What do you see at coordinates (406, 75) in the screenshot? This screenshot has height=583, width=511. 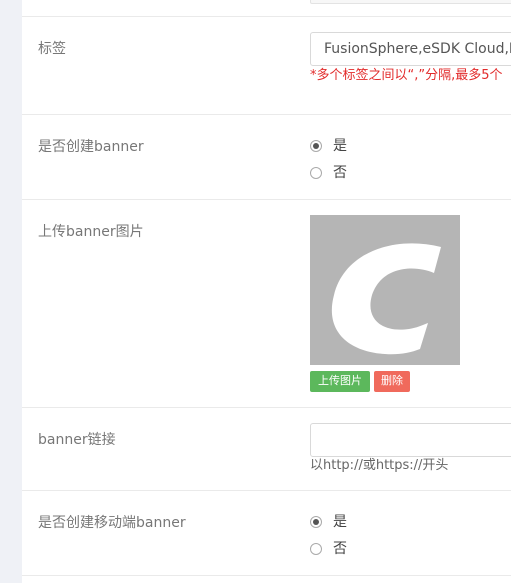 I see `tags-hint: *多个标签之间以“,”分隔,最多5个` at bounding box center [406, 75].